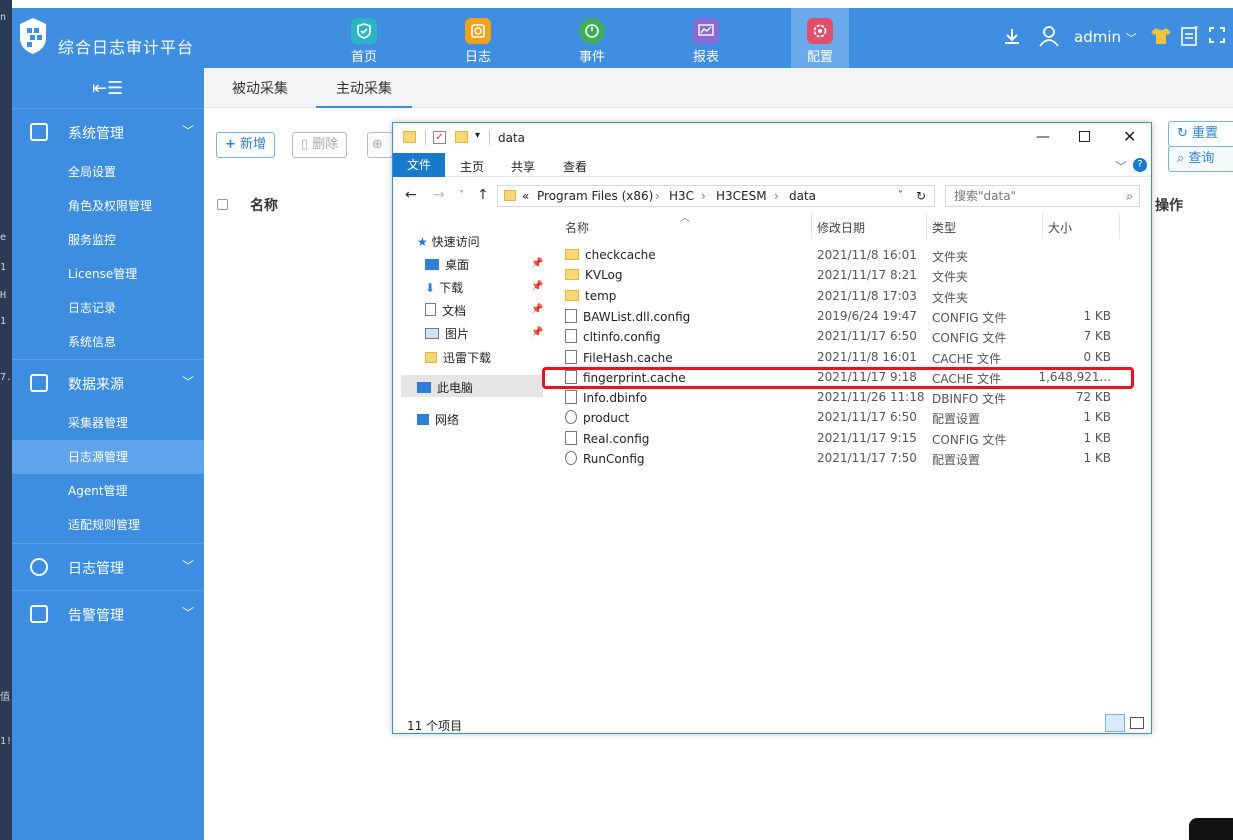 This screenshot has height=840, width=1233. Describe the element at coordinates (461, 195) in the screenshot. I see `recent-locations-icon: ˅` at that location.